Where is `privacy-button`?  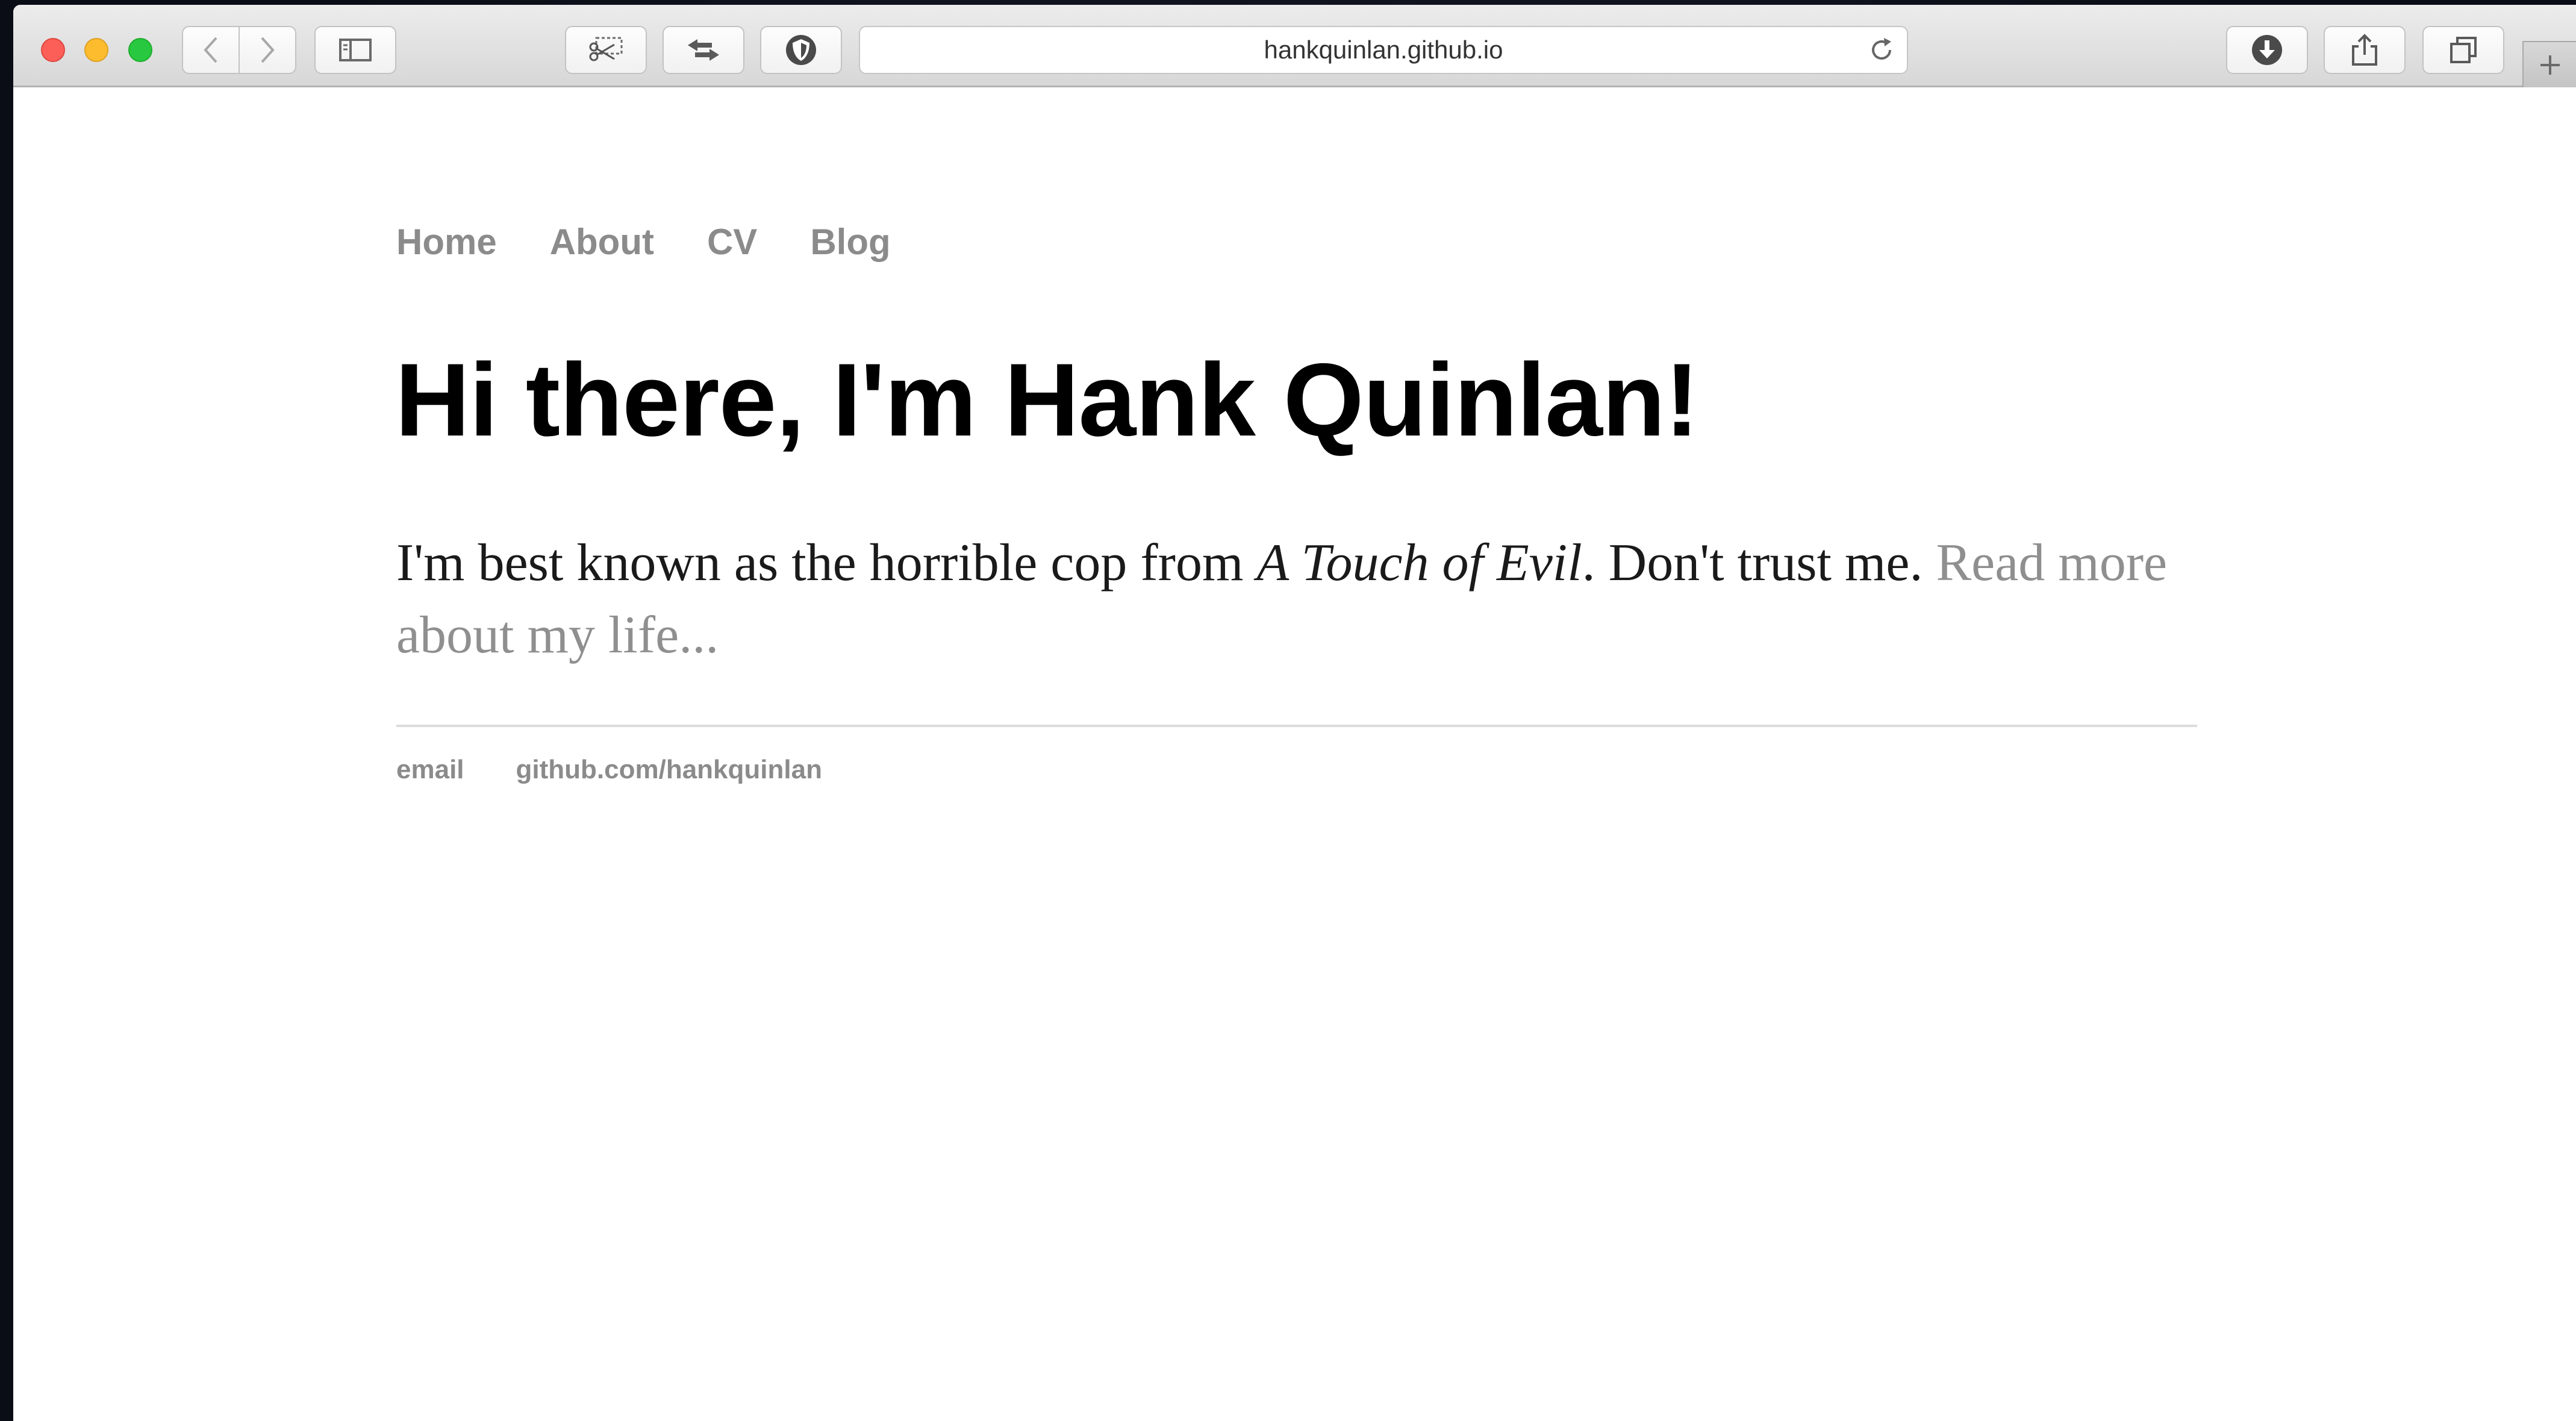 privacy-button is located at coordinates (801, 50).